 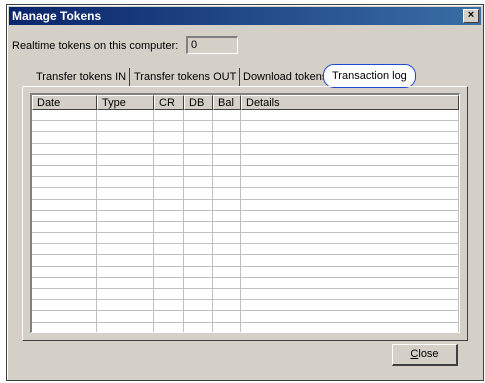 I want to click on close-label: lose, so click(x=428, y=354).